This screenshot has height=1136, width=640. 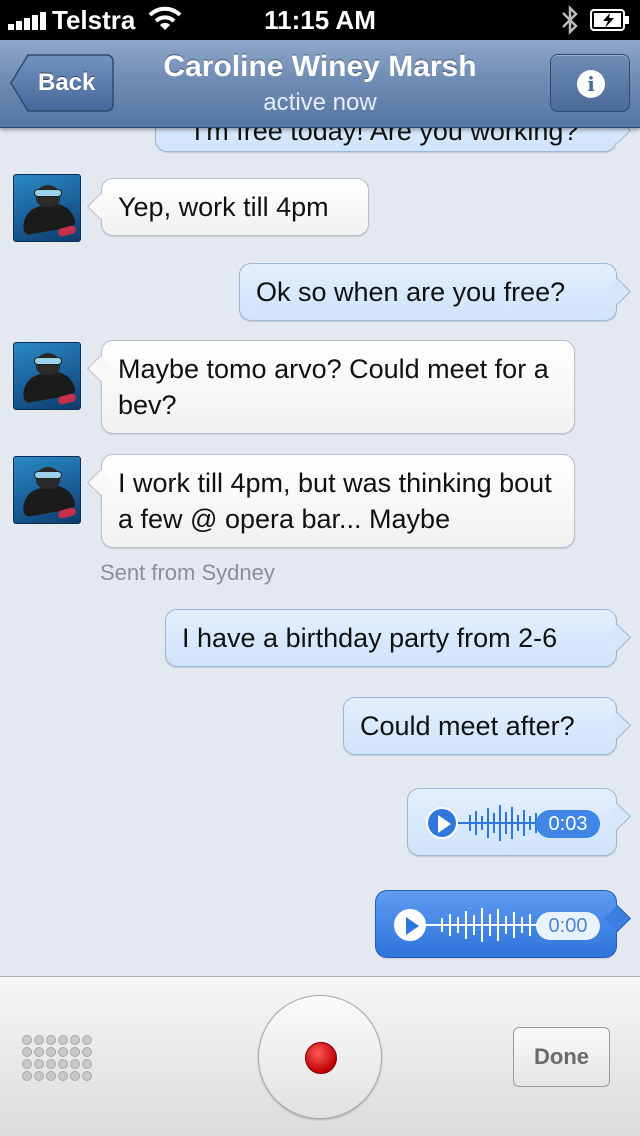 I want to click on record-button, so click(x=320, y=1057).